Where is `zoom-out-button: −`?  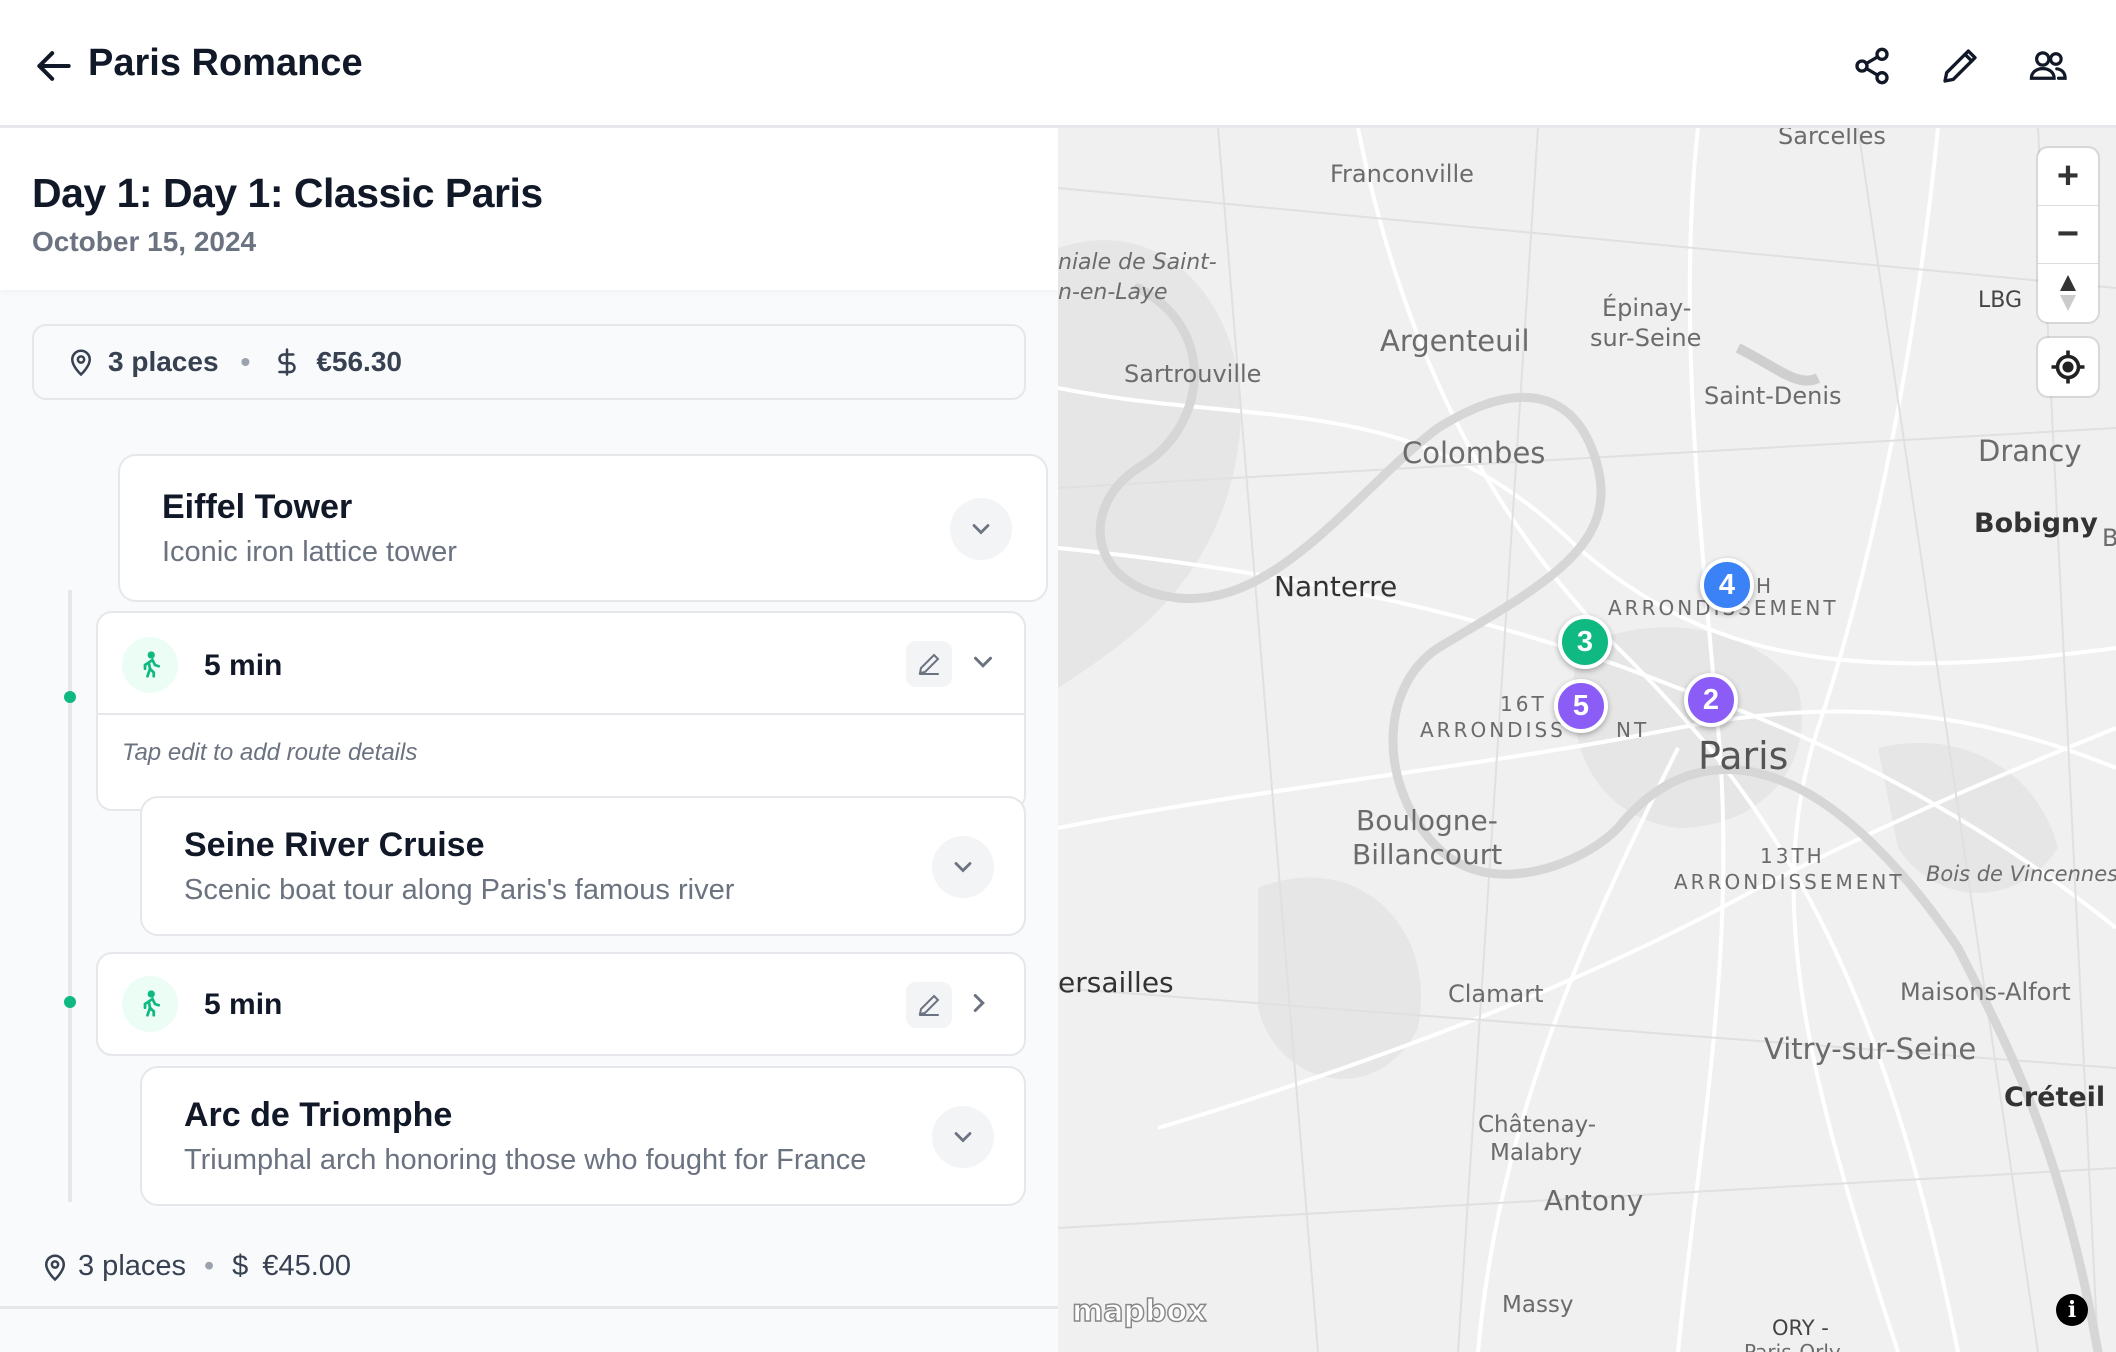
zoom-out-button: − is located at coordinates (2068, 235).